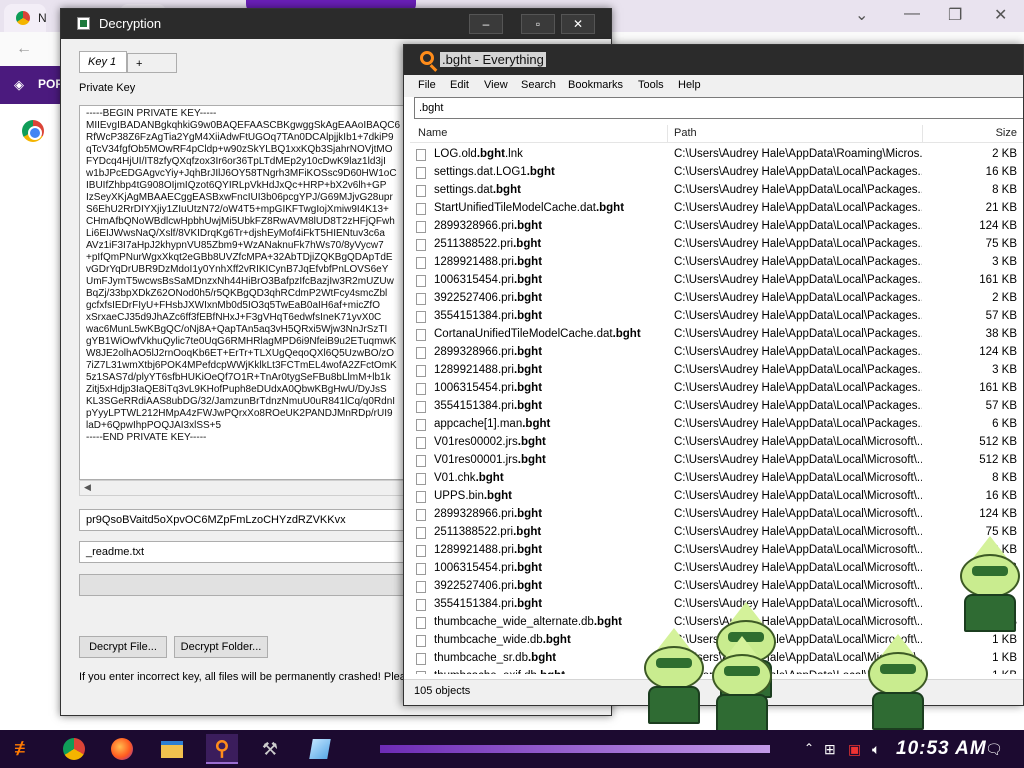 This screenshot has width=1024, height=768. I want to click on file-name-base: 2899328966.pri, so click(474, 352).